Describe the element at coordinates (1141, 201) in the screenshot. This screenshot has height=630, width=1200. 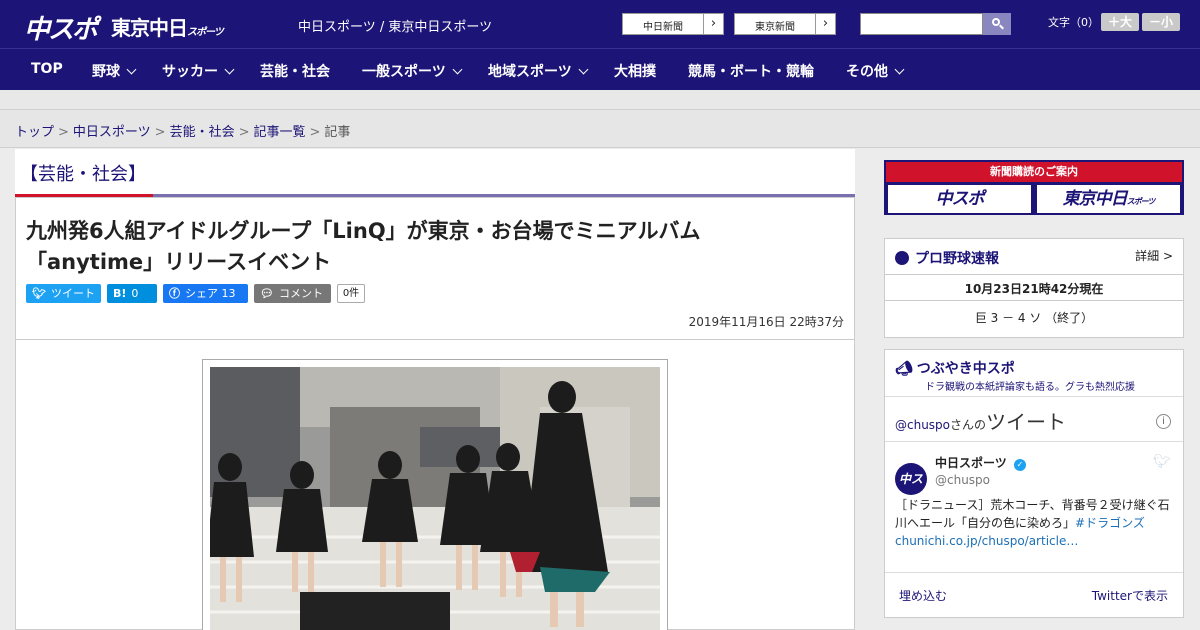
I see `subscribe-tokyo-chunichi-sub: スポーツ` at that location.